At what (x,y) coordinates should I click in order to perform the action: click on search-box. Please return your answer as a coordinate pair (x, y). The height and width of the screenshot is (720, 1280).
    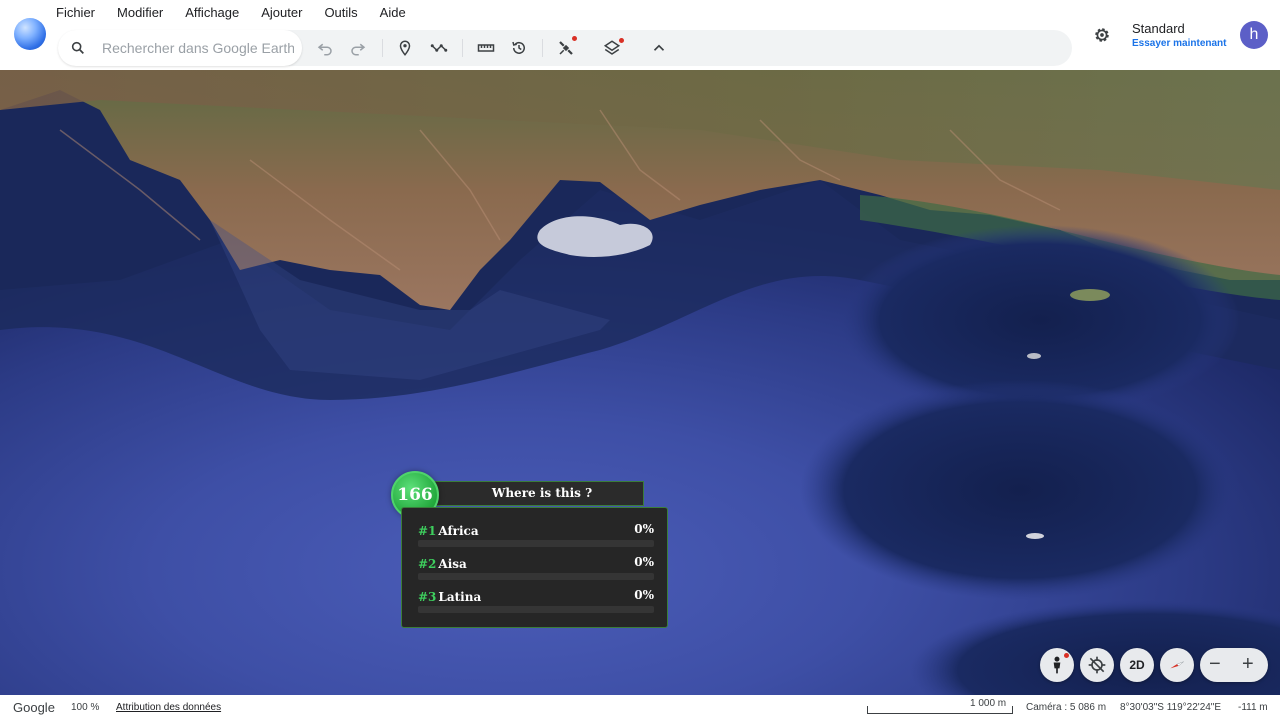
    Looking at the image, I should click on (180, 48).